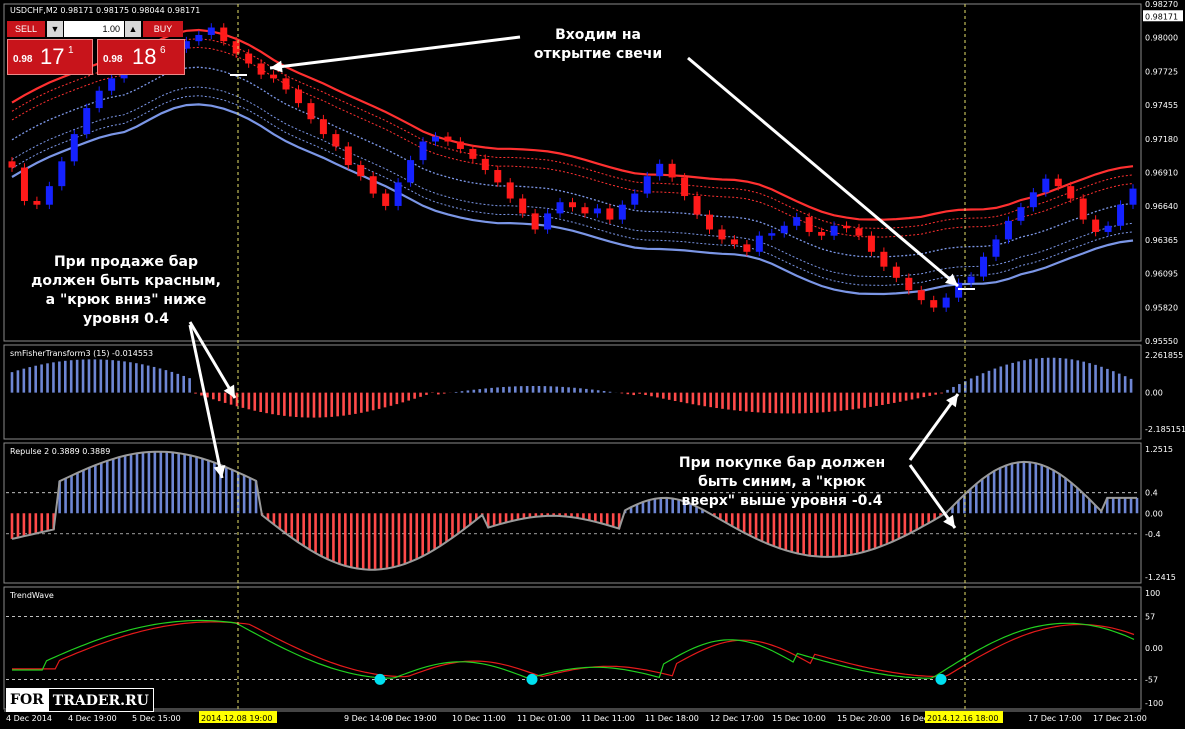  What do you see at coordinates (55, 29) in the screenshot?
I see `lot-decrease-button: ▼` at bounding box center [55, 29].